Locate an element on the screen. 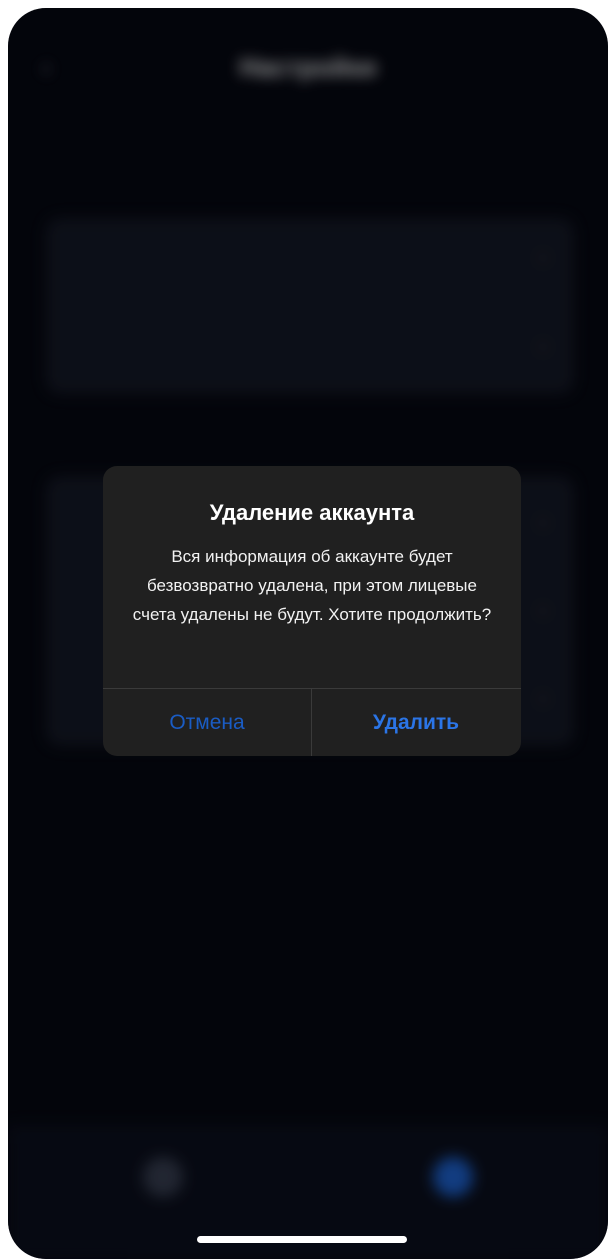  cancel-button: Отмена is located at coordinates (207, 722).